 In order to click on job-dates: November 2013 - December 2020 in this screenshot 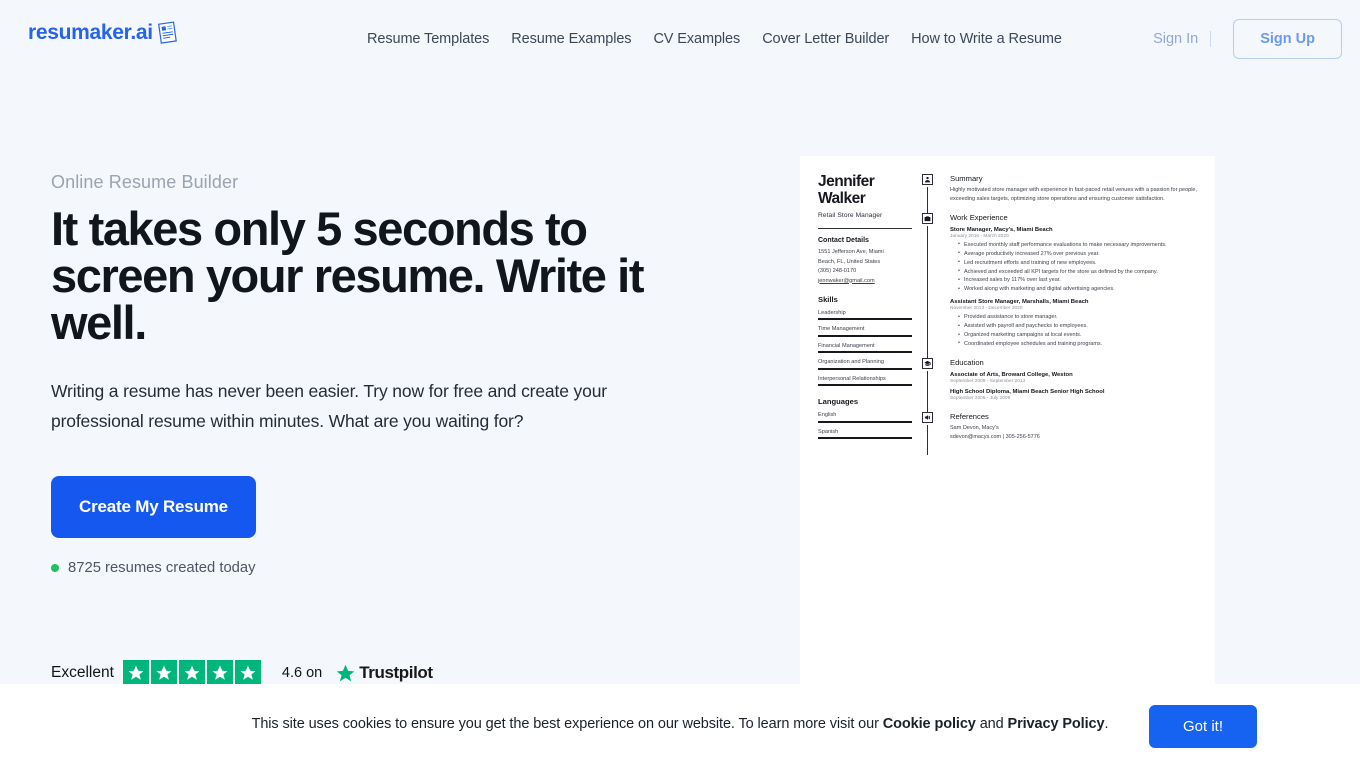, I will do `click(986, 309)`.